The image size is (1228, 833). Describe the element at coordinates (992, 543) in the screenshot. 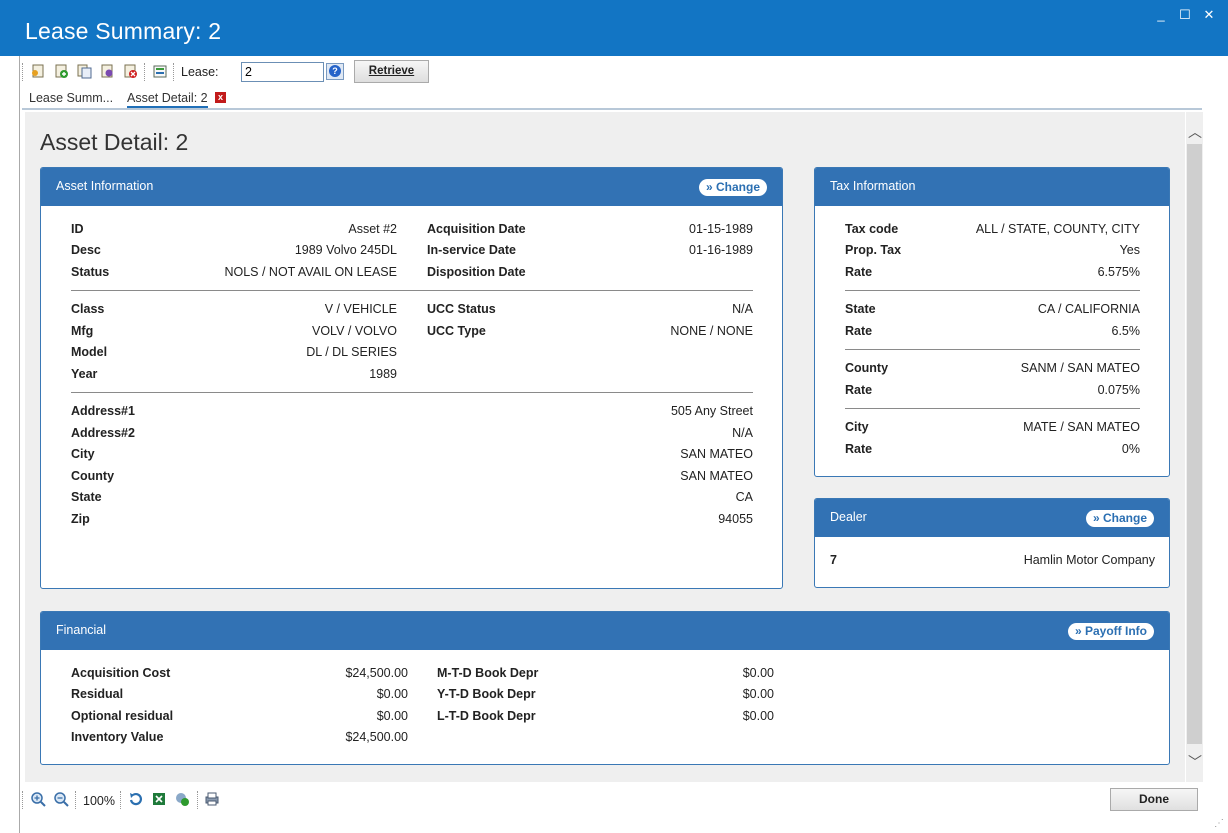

I see `dealer-panel: Dealer » Change 7 Hamlin Motor Company` at that location.